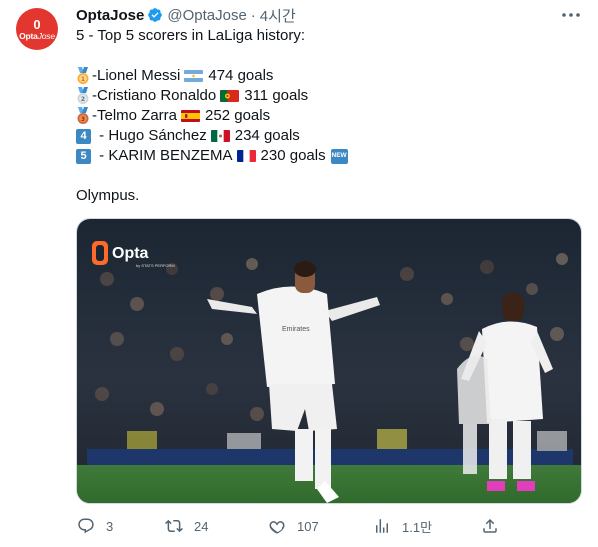 Image resolution: width=598 pixels, height=547 pixels. I want to click on author-handle: @OptaJose, so click(206, 15).